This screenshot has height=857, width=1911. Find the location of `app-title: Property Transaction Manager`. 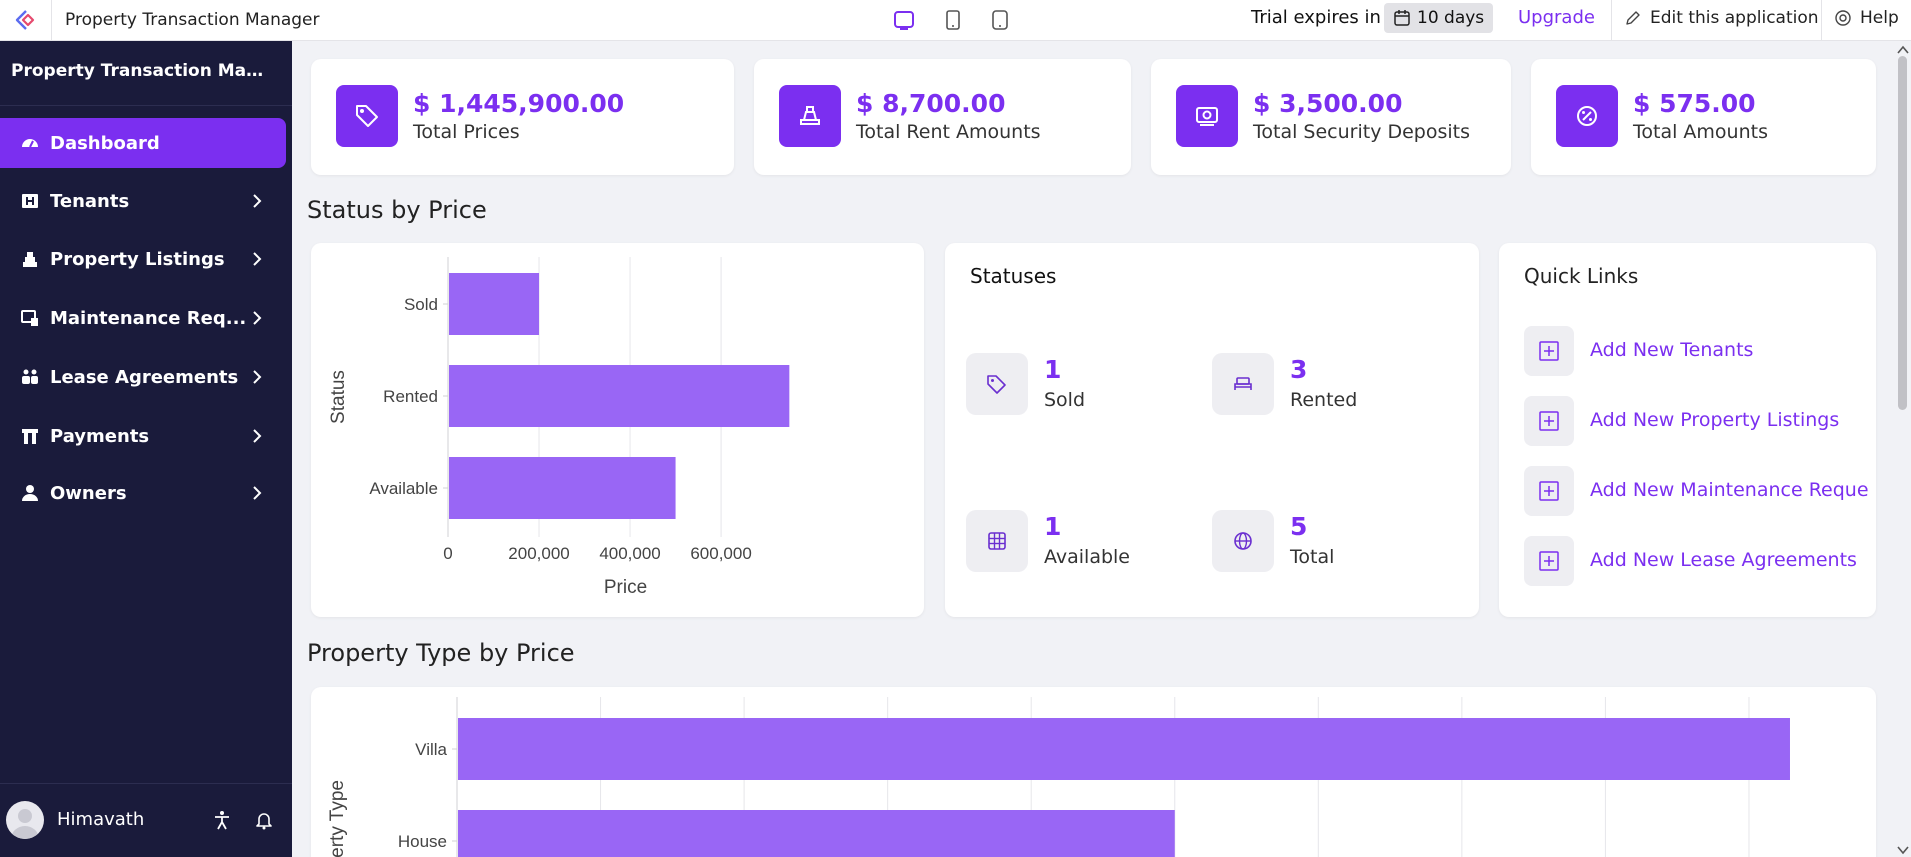

app-title: Property Transaction Manager is located at coordinates (192, 20).